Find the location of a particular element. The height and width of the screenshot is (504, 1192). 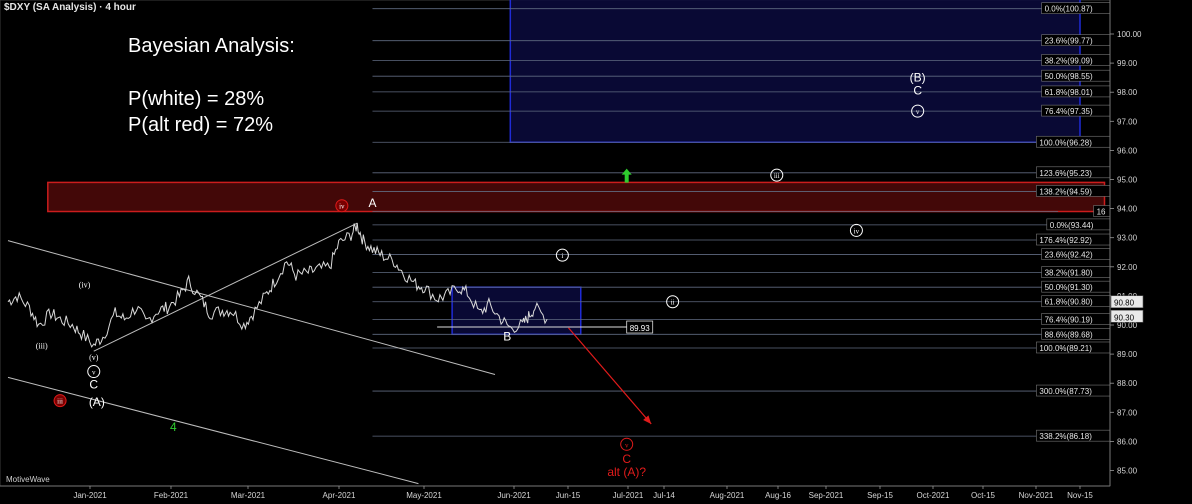

fib-label: 38.2%(91.80) is located at coordinates (1069, 273).